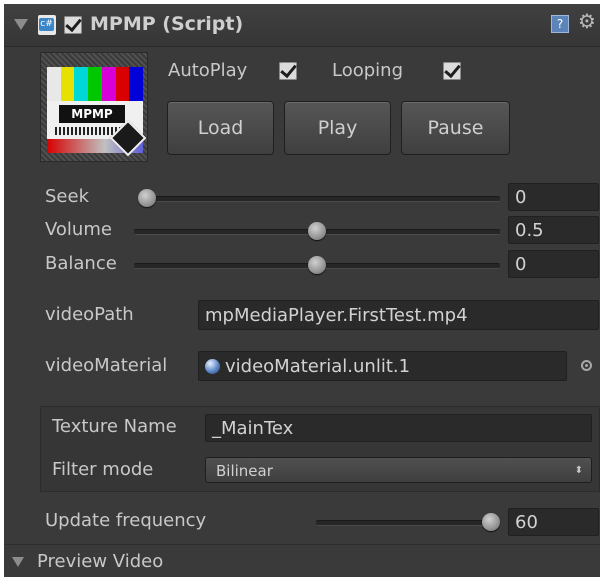  What do you see at coordinates (398, 428) in the screenshot?
I see `texture-name-input: _MainTex` at bounding box center [398, 428].